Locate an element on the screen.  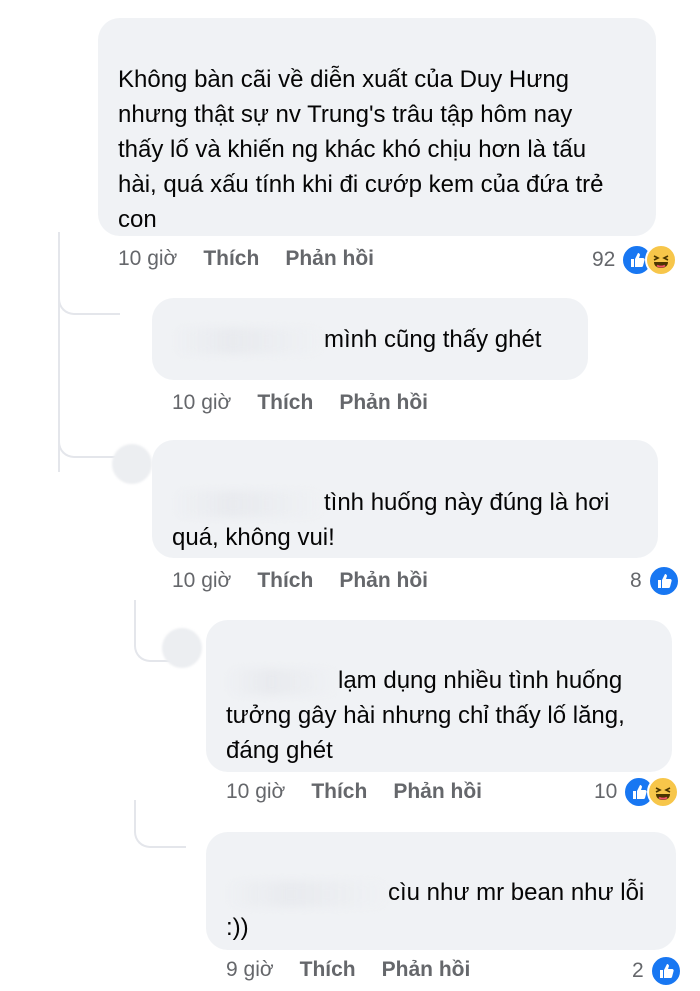
comment-text-line: :)) is located at coordinates (237, 927).